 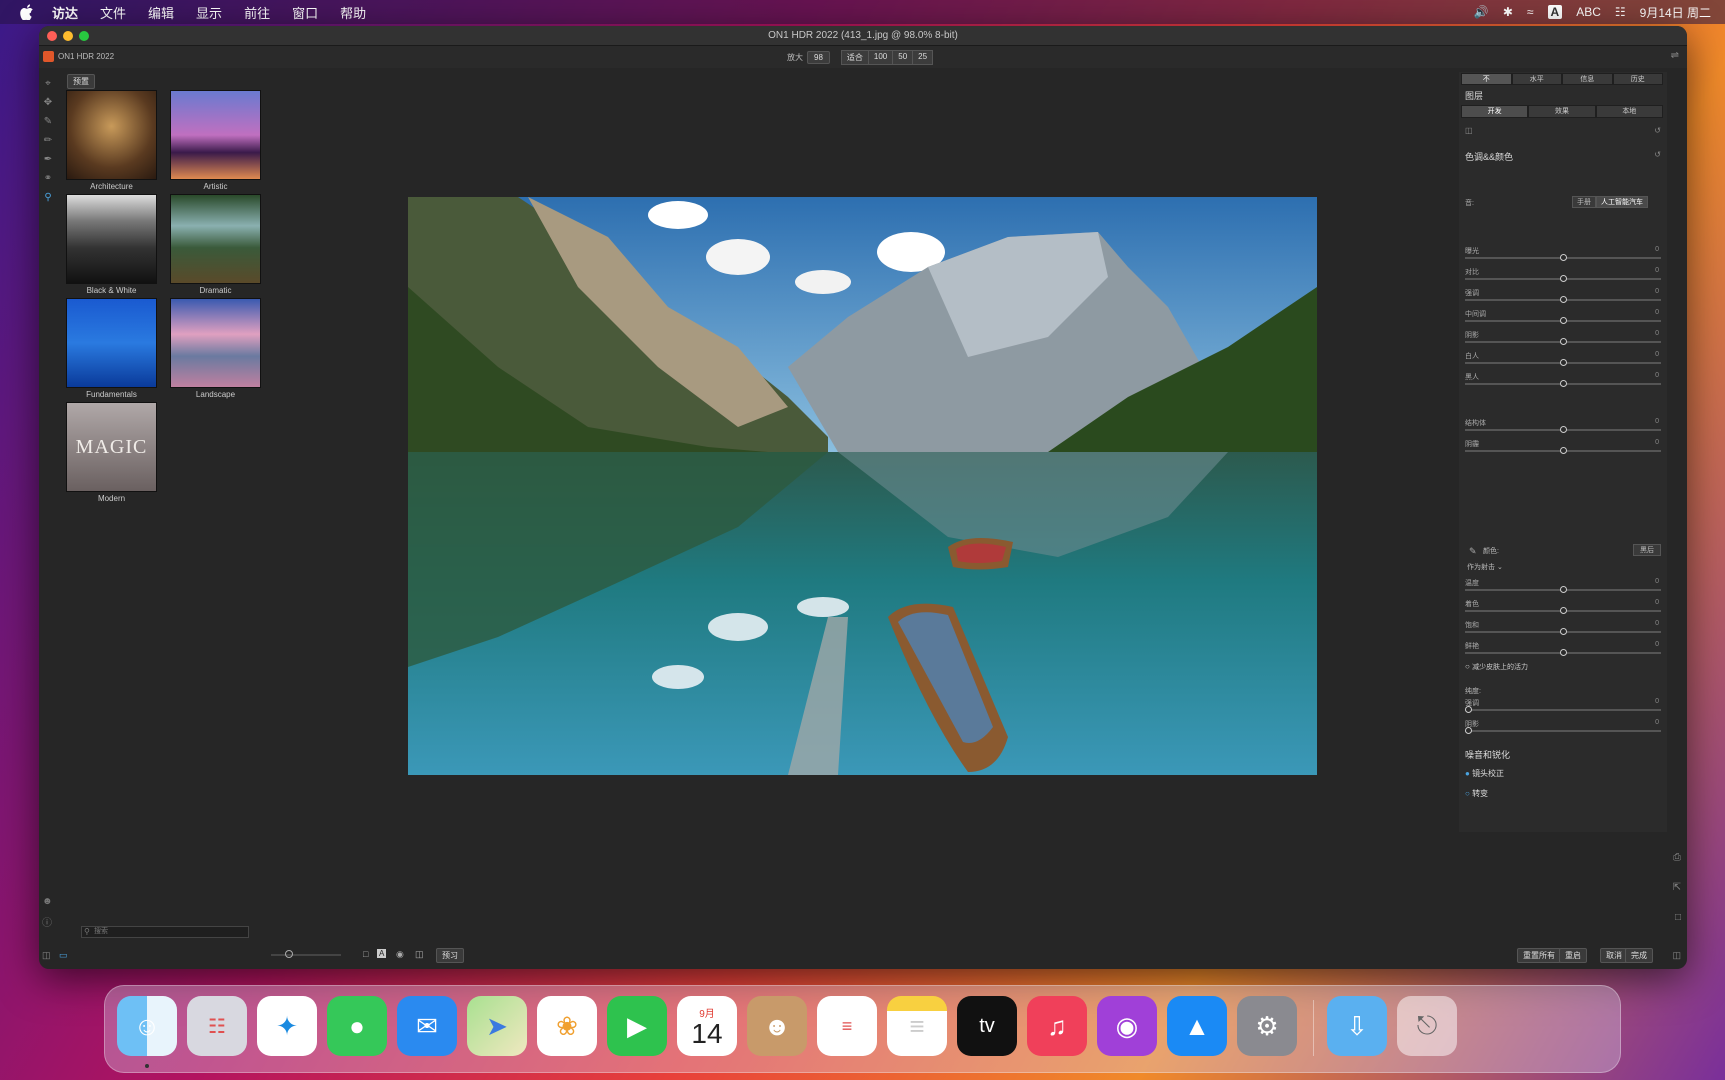 I want to click on tab-levels: 水平, so click(x=1536, y=79).